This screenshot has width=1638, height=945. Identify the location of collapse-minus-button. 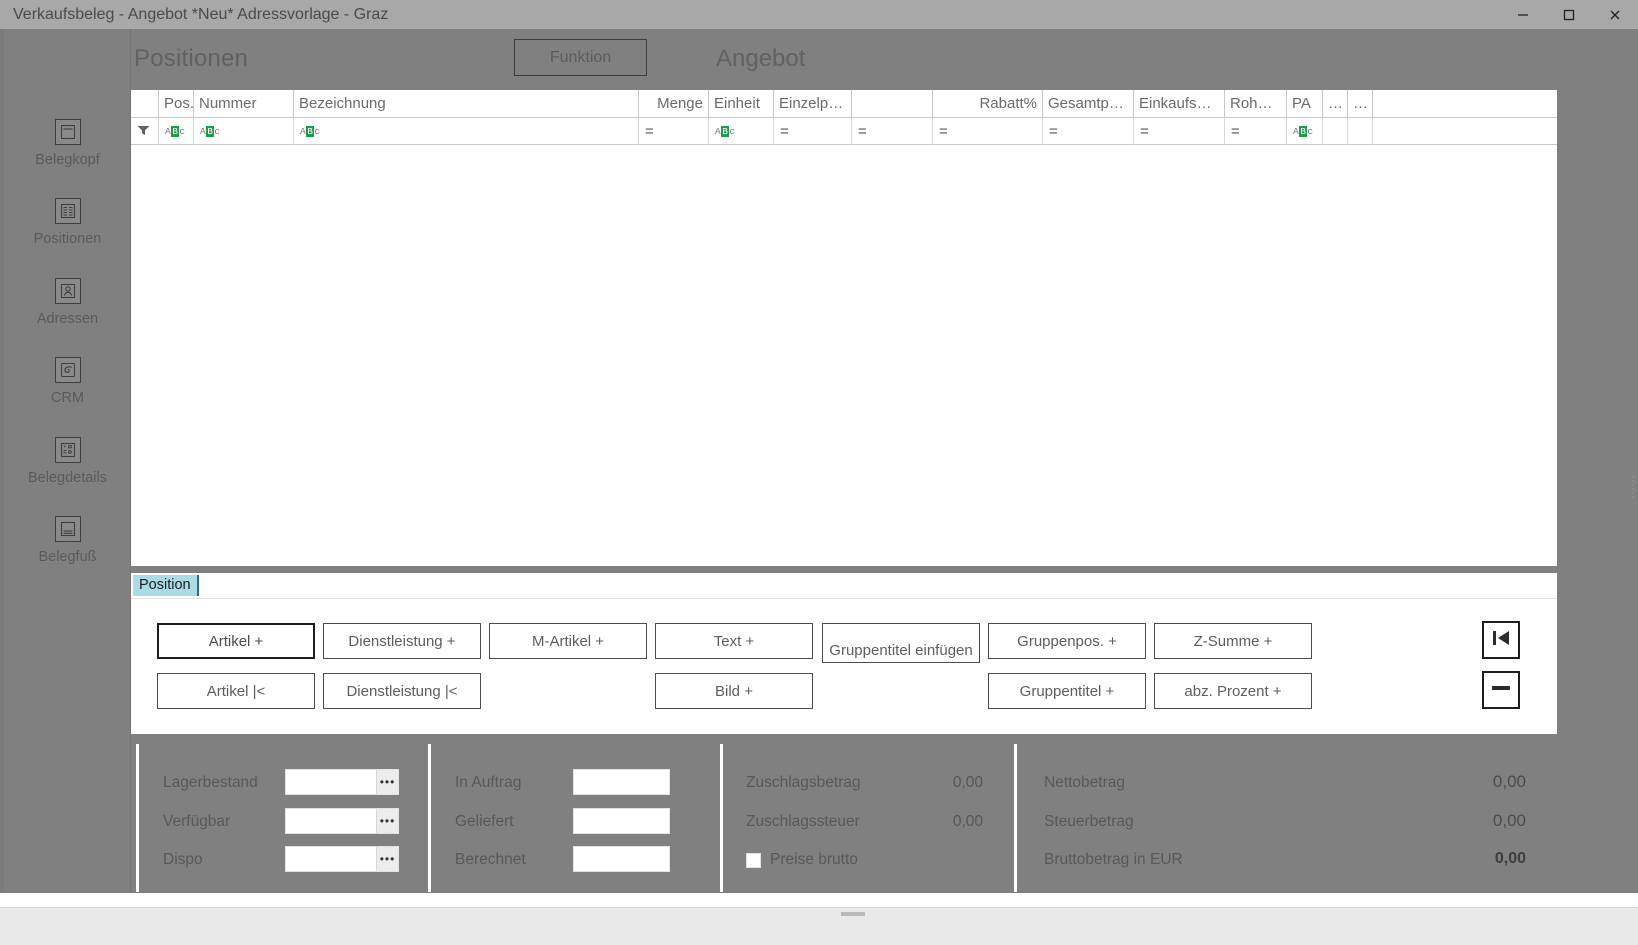
(1501, 690).